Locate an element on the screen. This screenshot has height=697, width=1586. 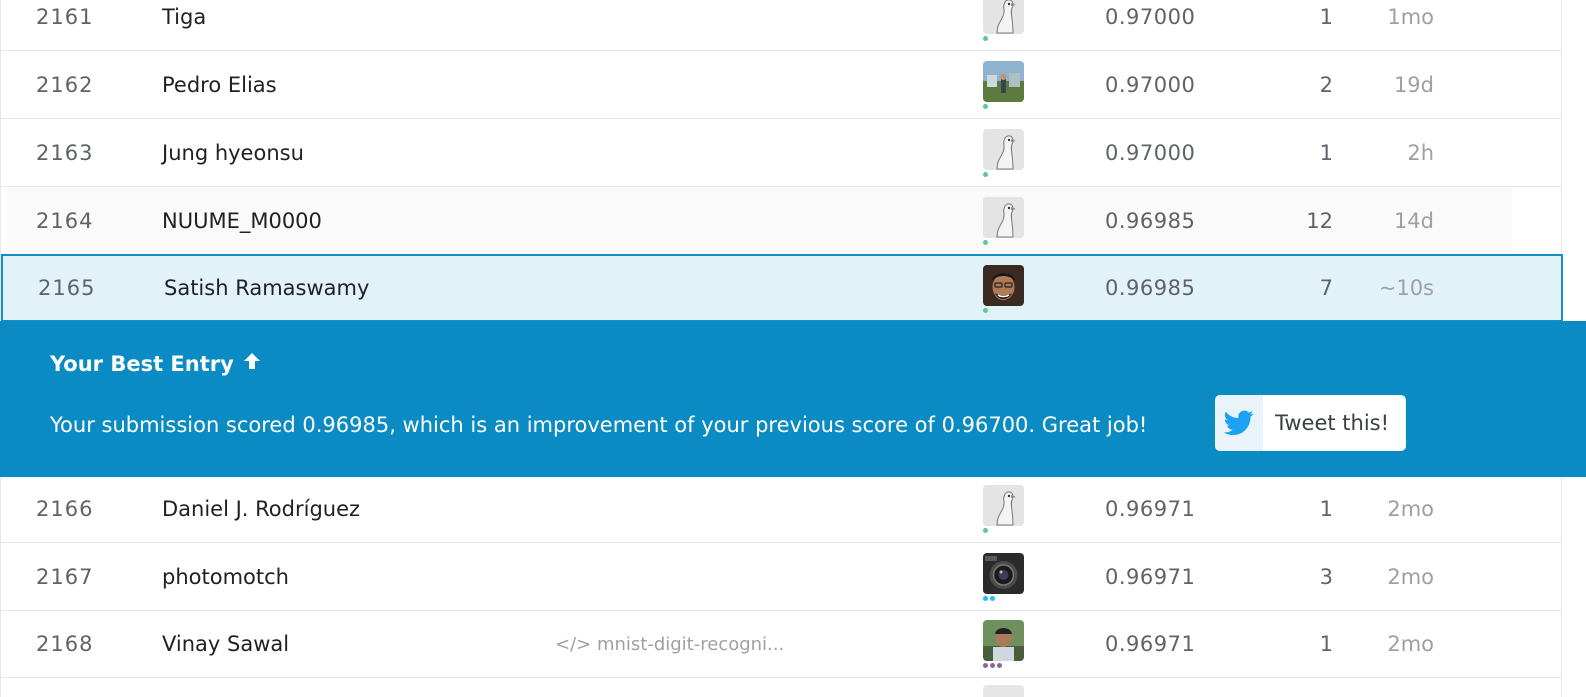
camera-avatar-icon is located at coordinates (1003, 573).